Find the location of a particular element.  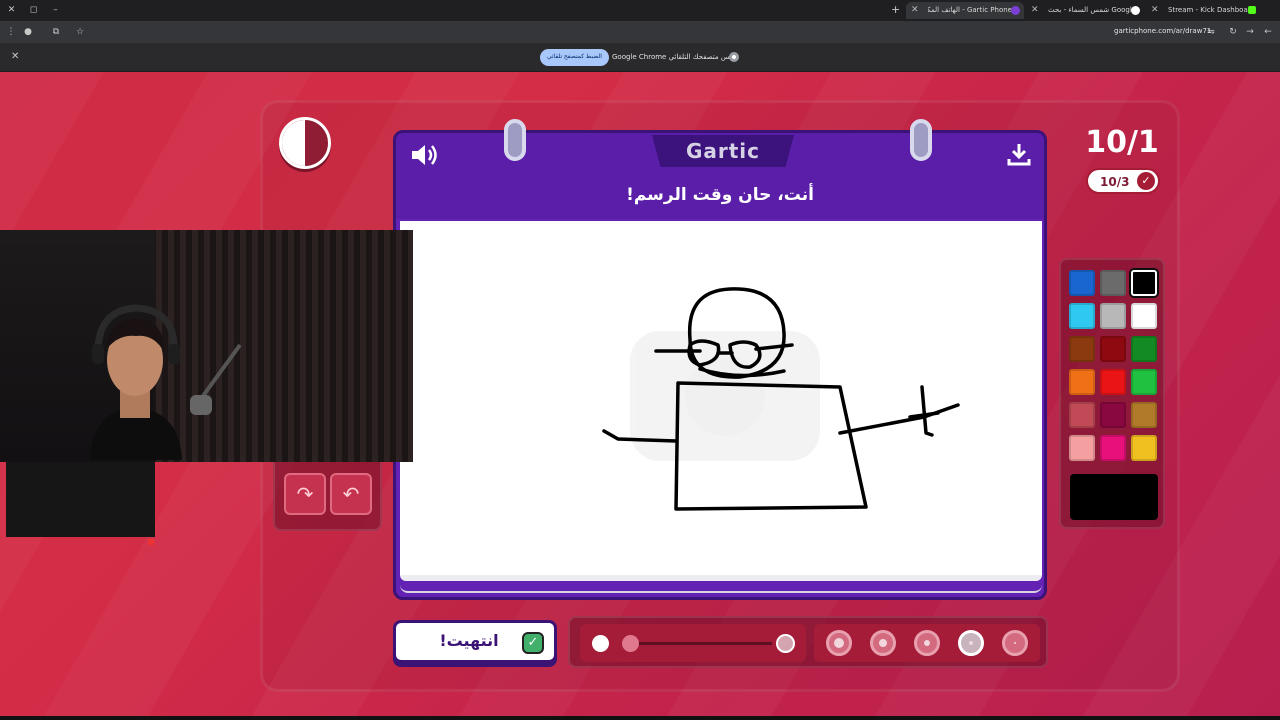

binder-ring-left is located at coordinates (515, 140).